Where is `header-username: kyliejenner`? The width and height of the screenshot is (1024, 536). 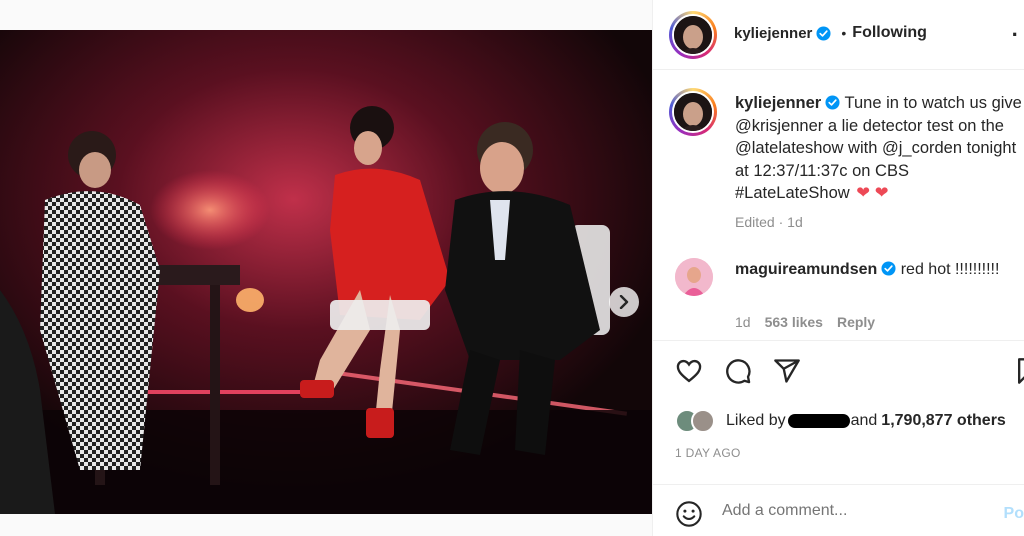
header-username: kyliejenner is located at coordinates (773, 33).